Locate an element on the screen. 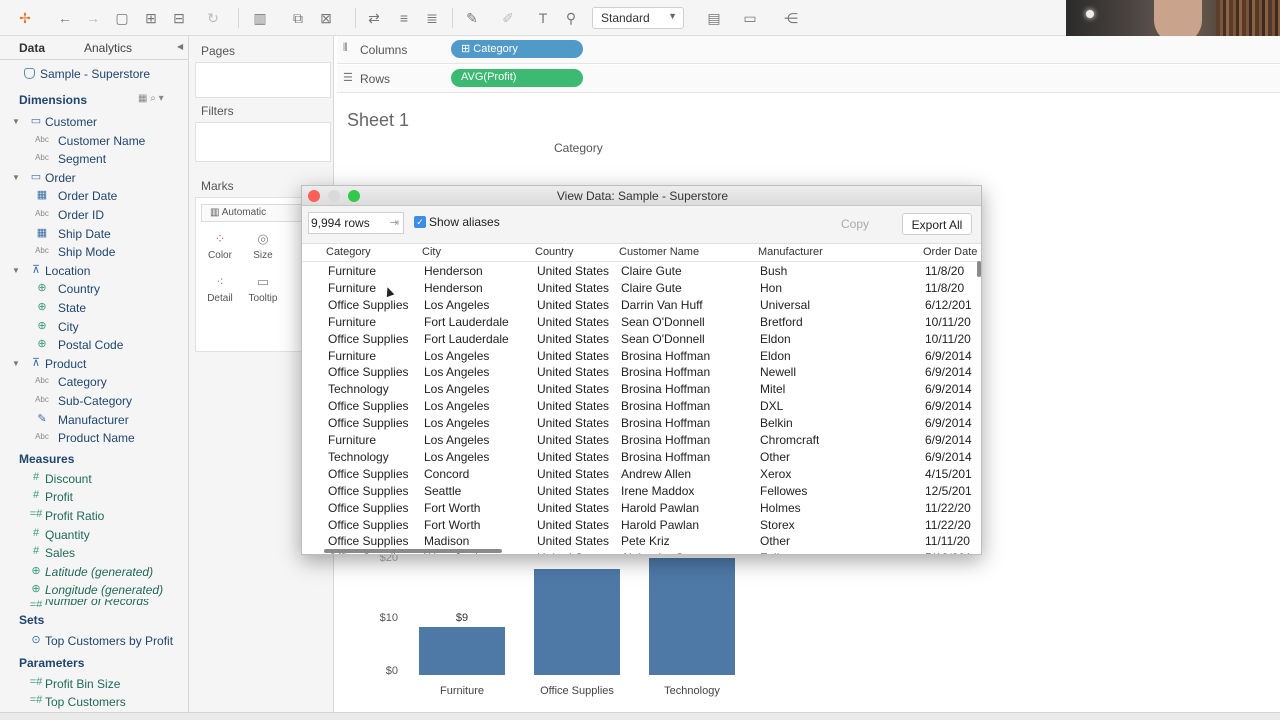  copy-button: Copy is located at coordinates (855, 224).